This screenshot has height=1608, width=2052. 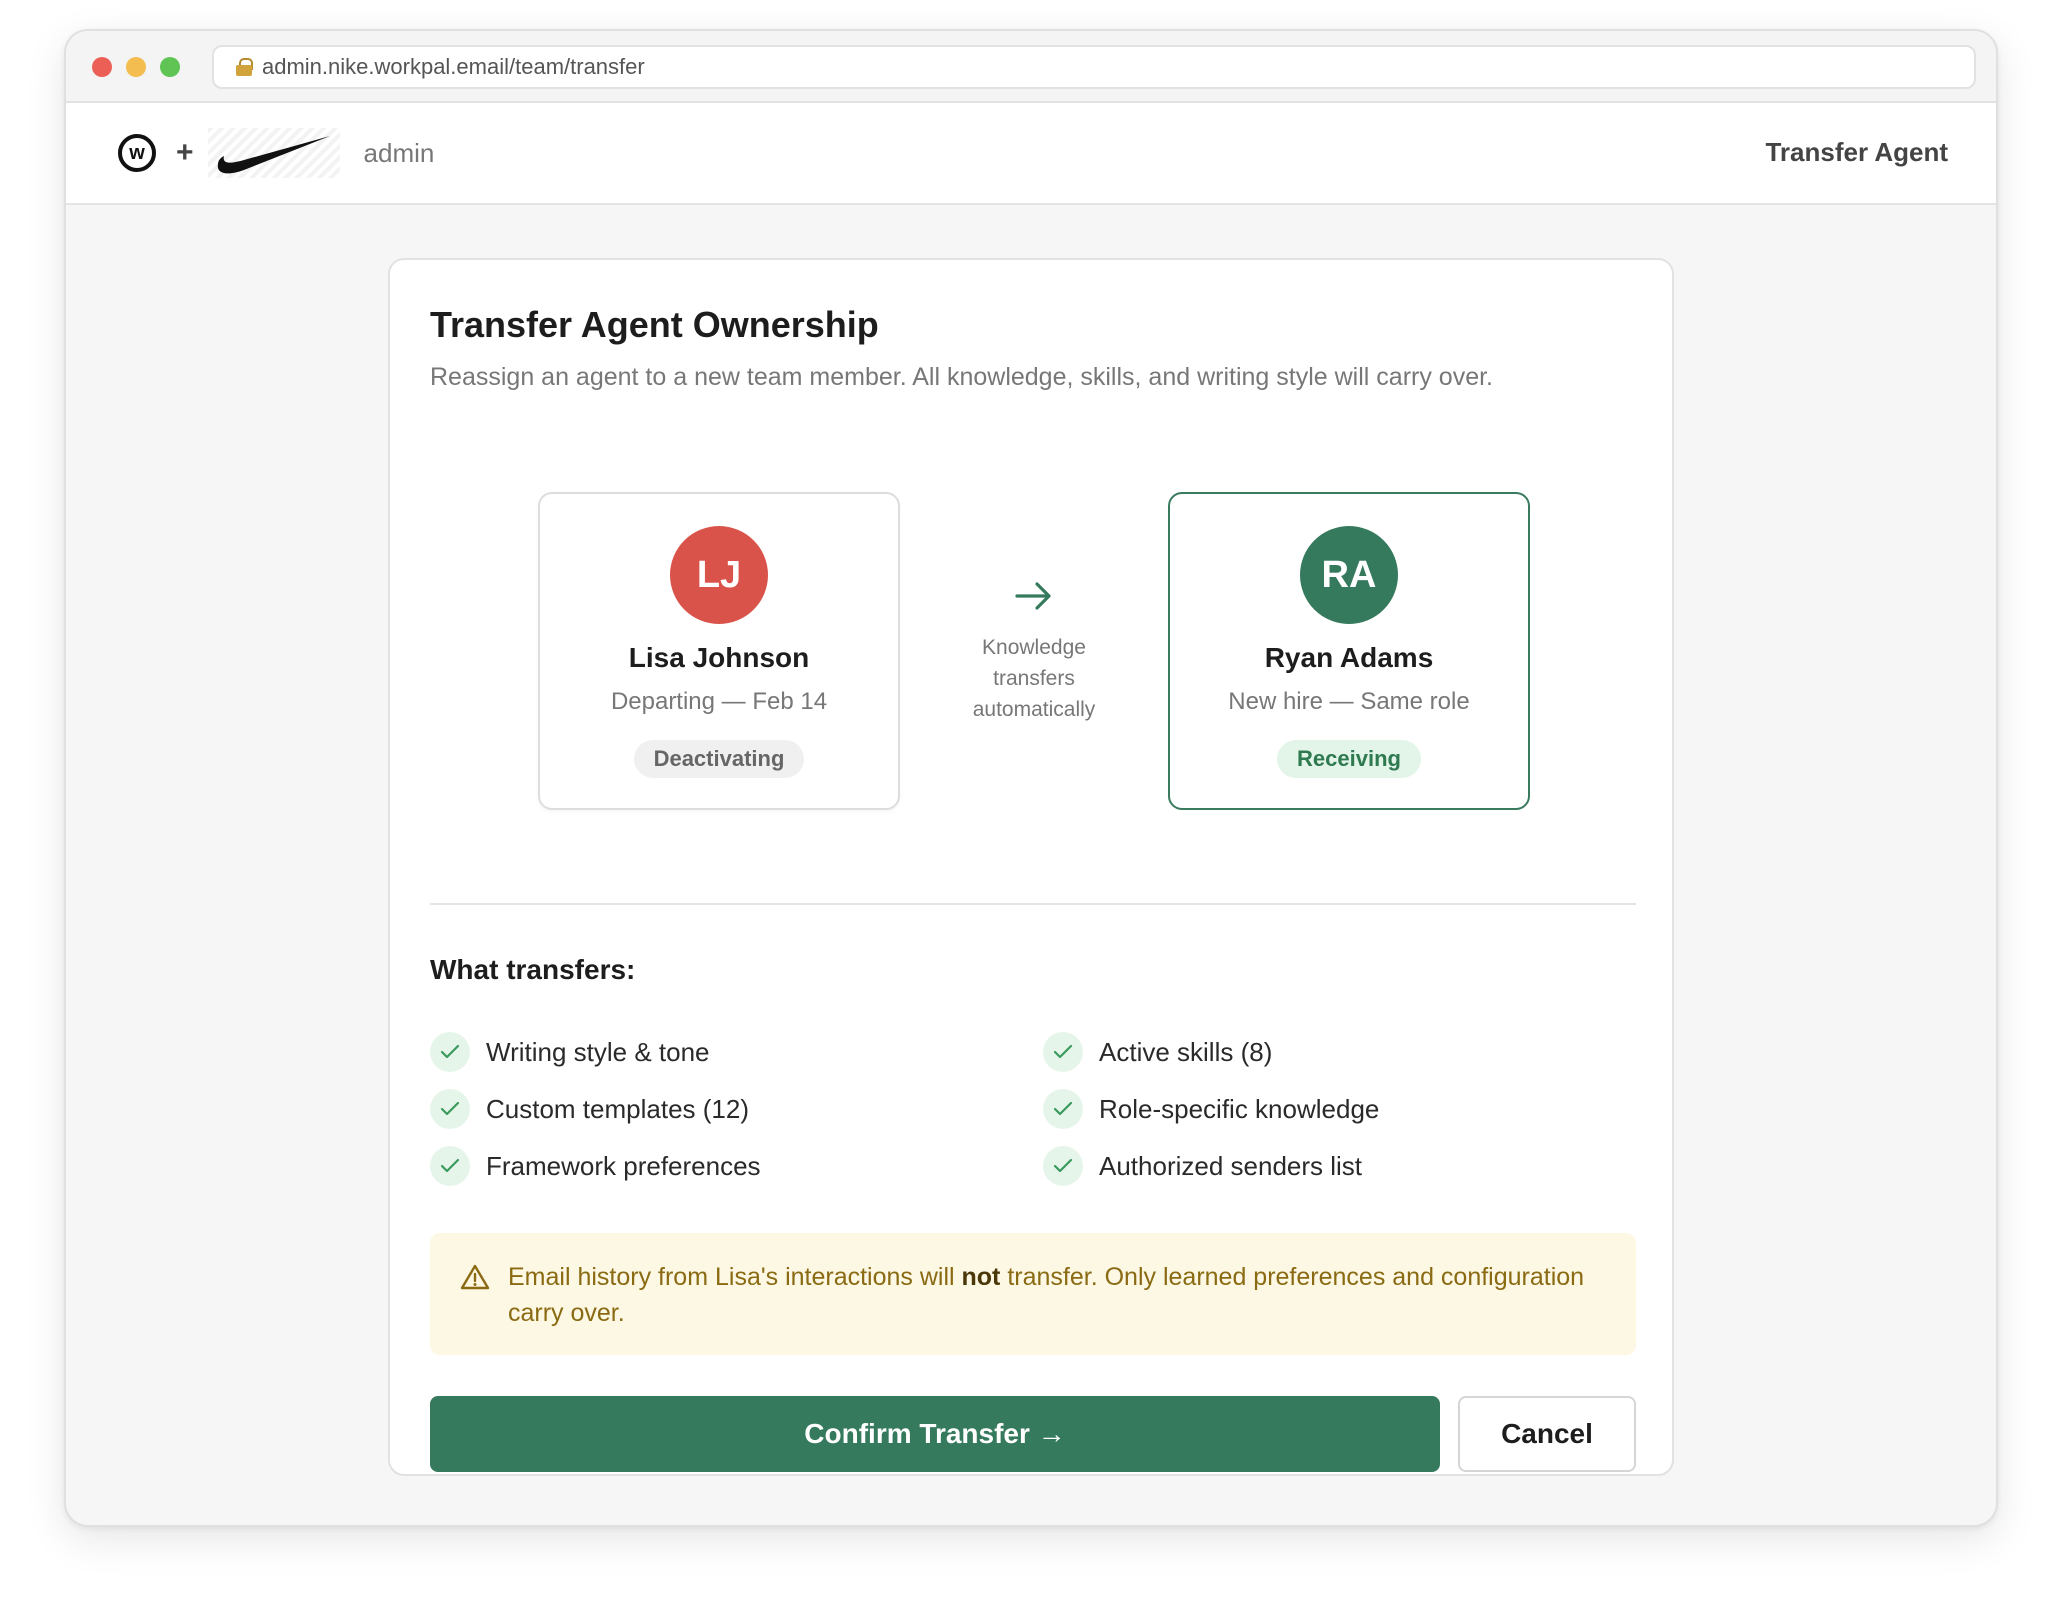 What do you see at coordinates (453, 66) in the screenshot?
I see `url-text: admin.nike.workpal.email/team/transfer` at bounding box center [453, 66].